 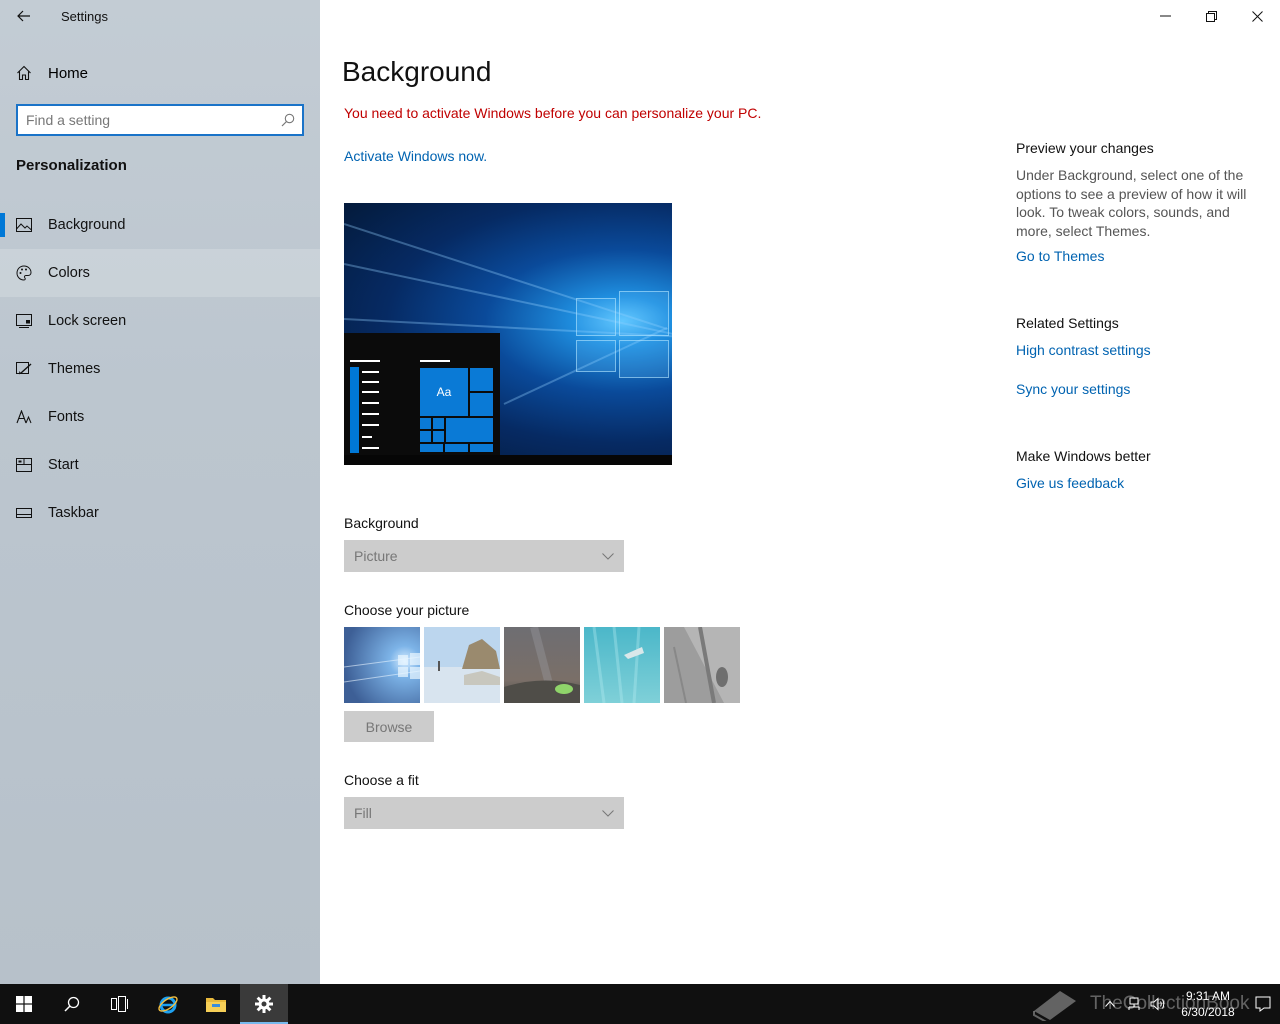 What do you see at coordinates (160, 273) in the screenshot?
I see `sidebar-item-colors: Colors` at bounding box center [160, 273].